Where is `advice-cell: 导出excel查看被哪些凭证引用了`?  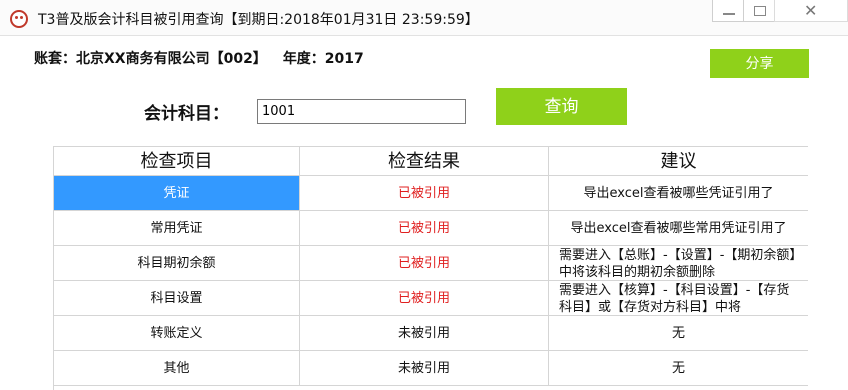
advice-cell: 导出excel查看被哪些凭证引用了 is located at coordinates (678, 193).